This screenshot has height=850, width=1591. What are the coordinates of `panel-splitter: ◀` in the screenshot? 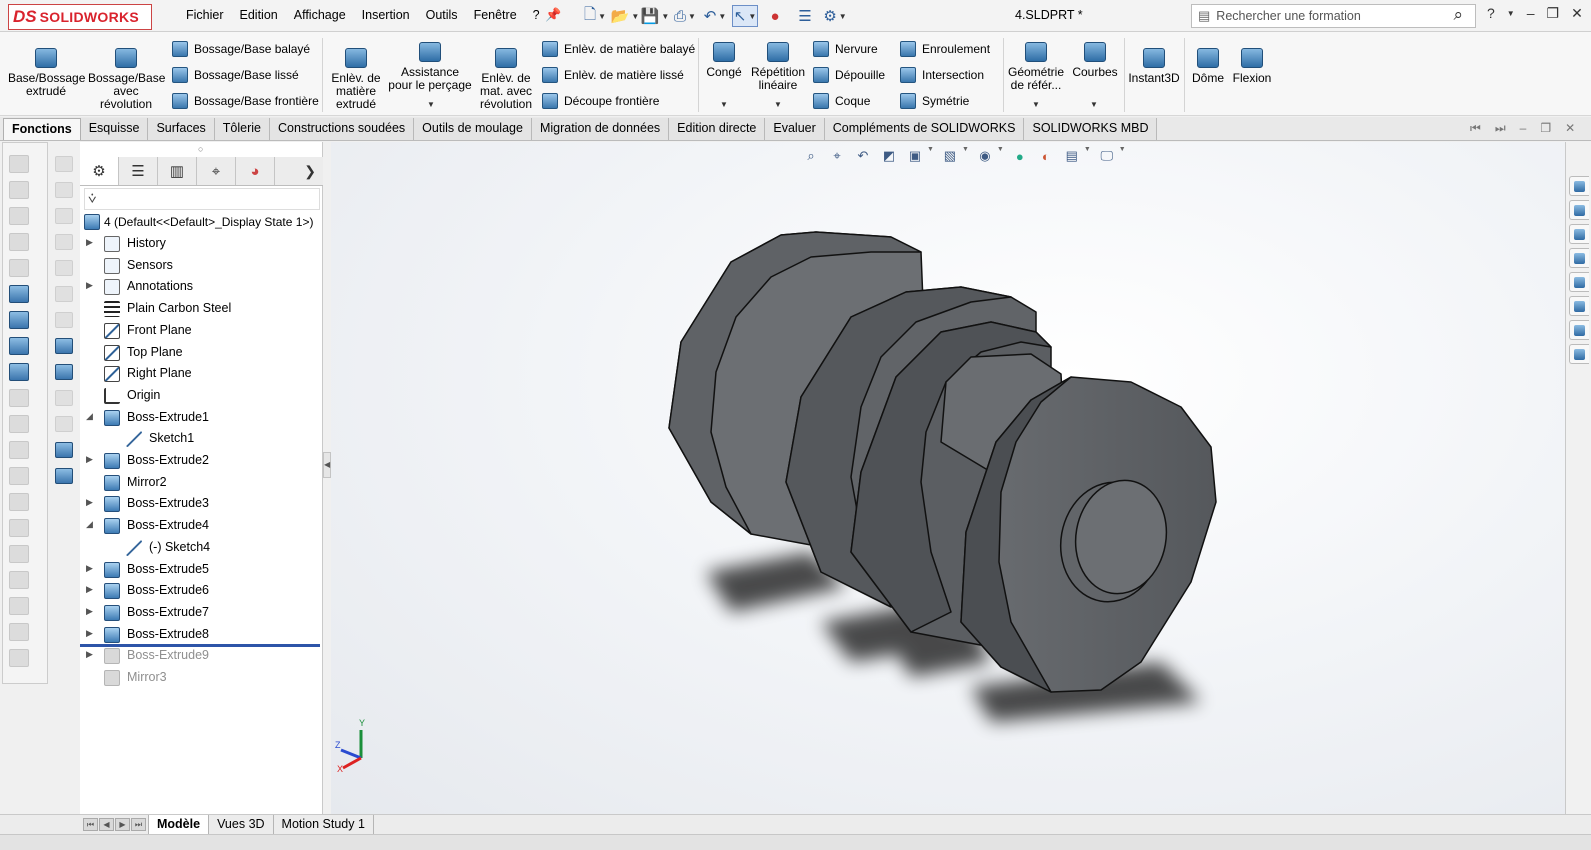 It's located at (327, 465).